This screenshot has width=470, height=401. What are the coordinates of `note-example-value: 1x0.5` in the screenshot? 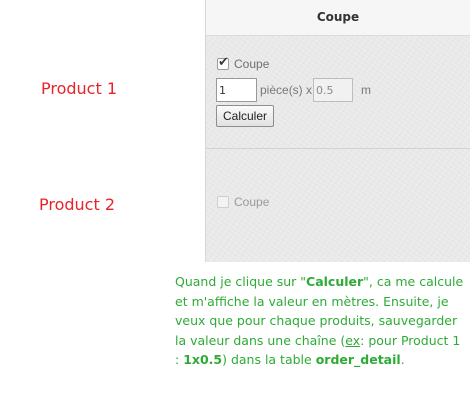 It's located at (203, 360).